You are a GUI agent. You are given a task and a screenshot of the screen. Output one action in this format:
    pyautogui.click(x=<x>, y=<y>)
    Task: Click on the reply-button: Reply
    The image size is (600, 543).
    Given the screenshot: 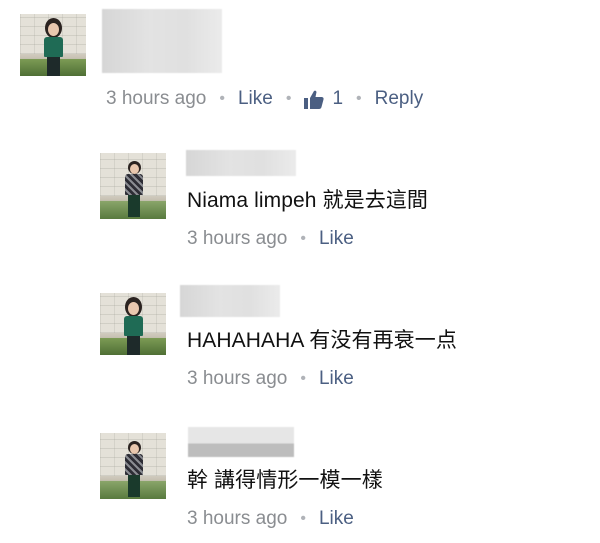 What is the action you would take?
    pyautogui.click(x=399, y=99)
    